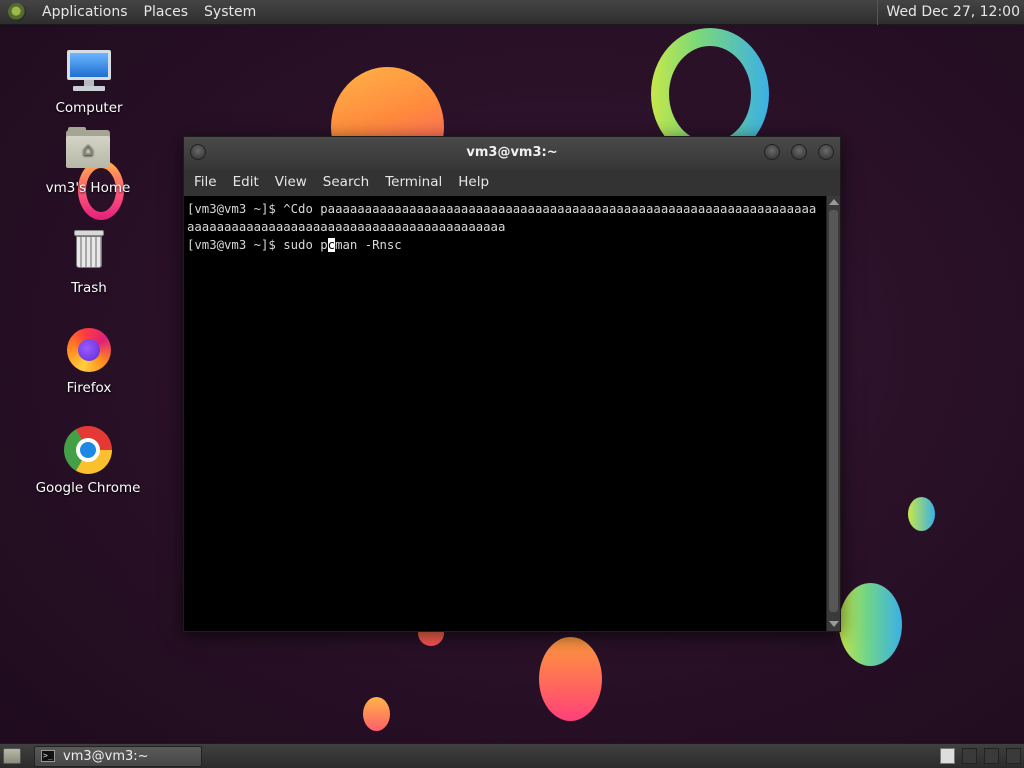 The height and width of the screenshot is (768, 1024). What do you see at coordinates (257, 245) in the screenshot?
I see `prompt-text: [vm3@vm3 ~]$ sudo p` at bounding box center [257, 245].